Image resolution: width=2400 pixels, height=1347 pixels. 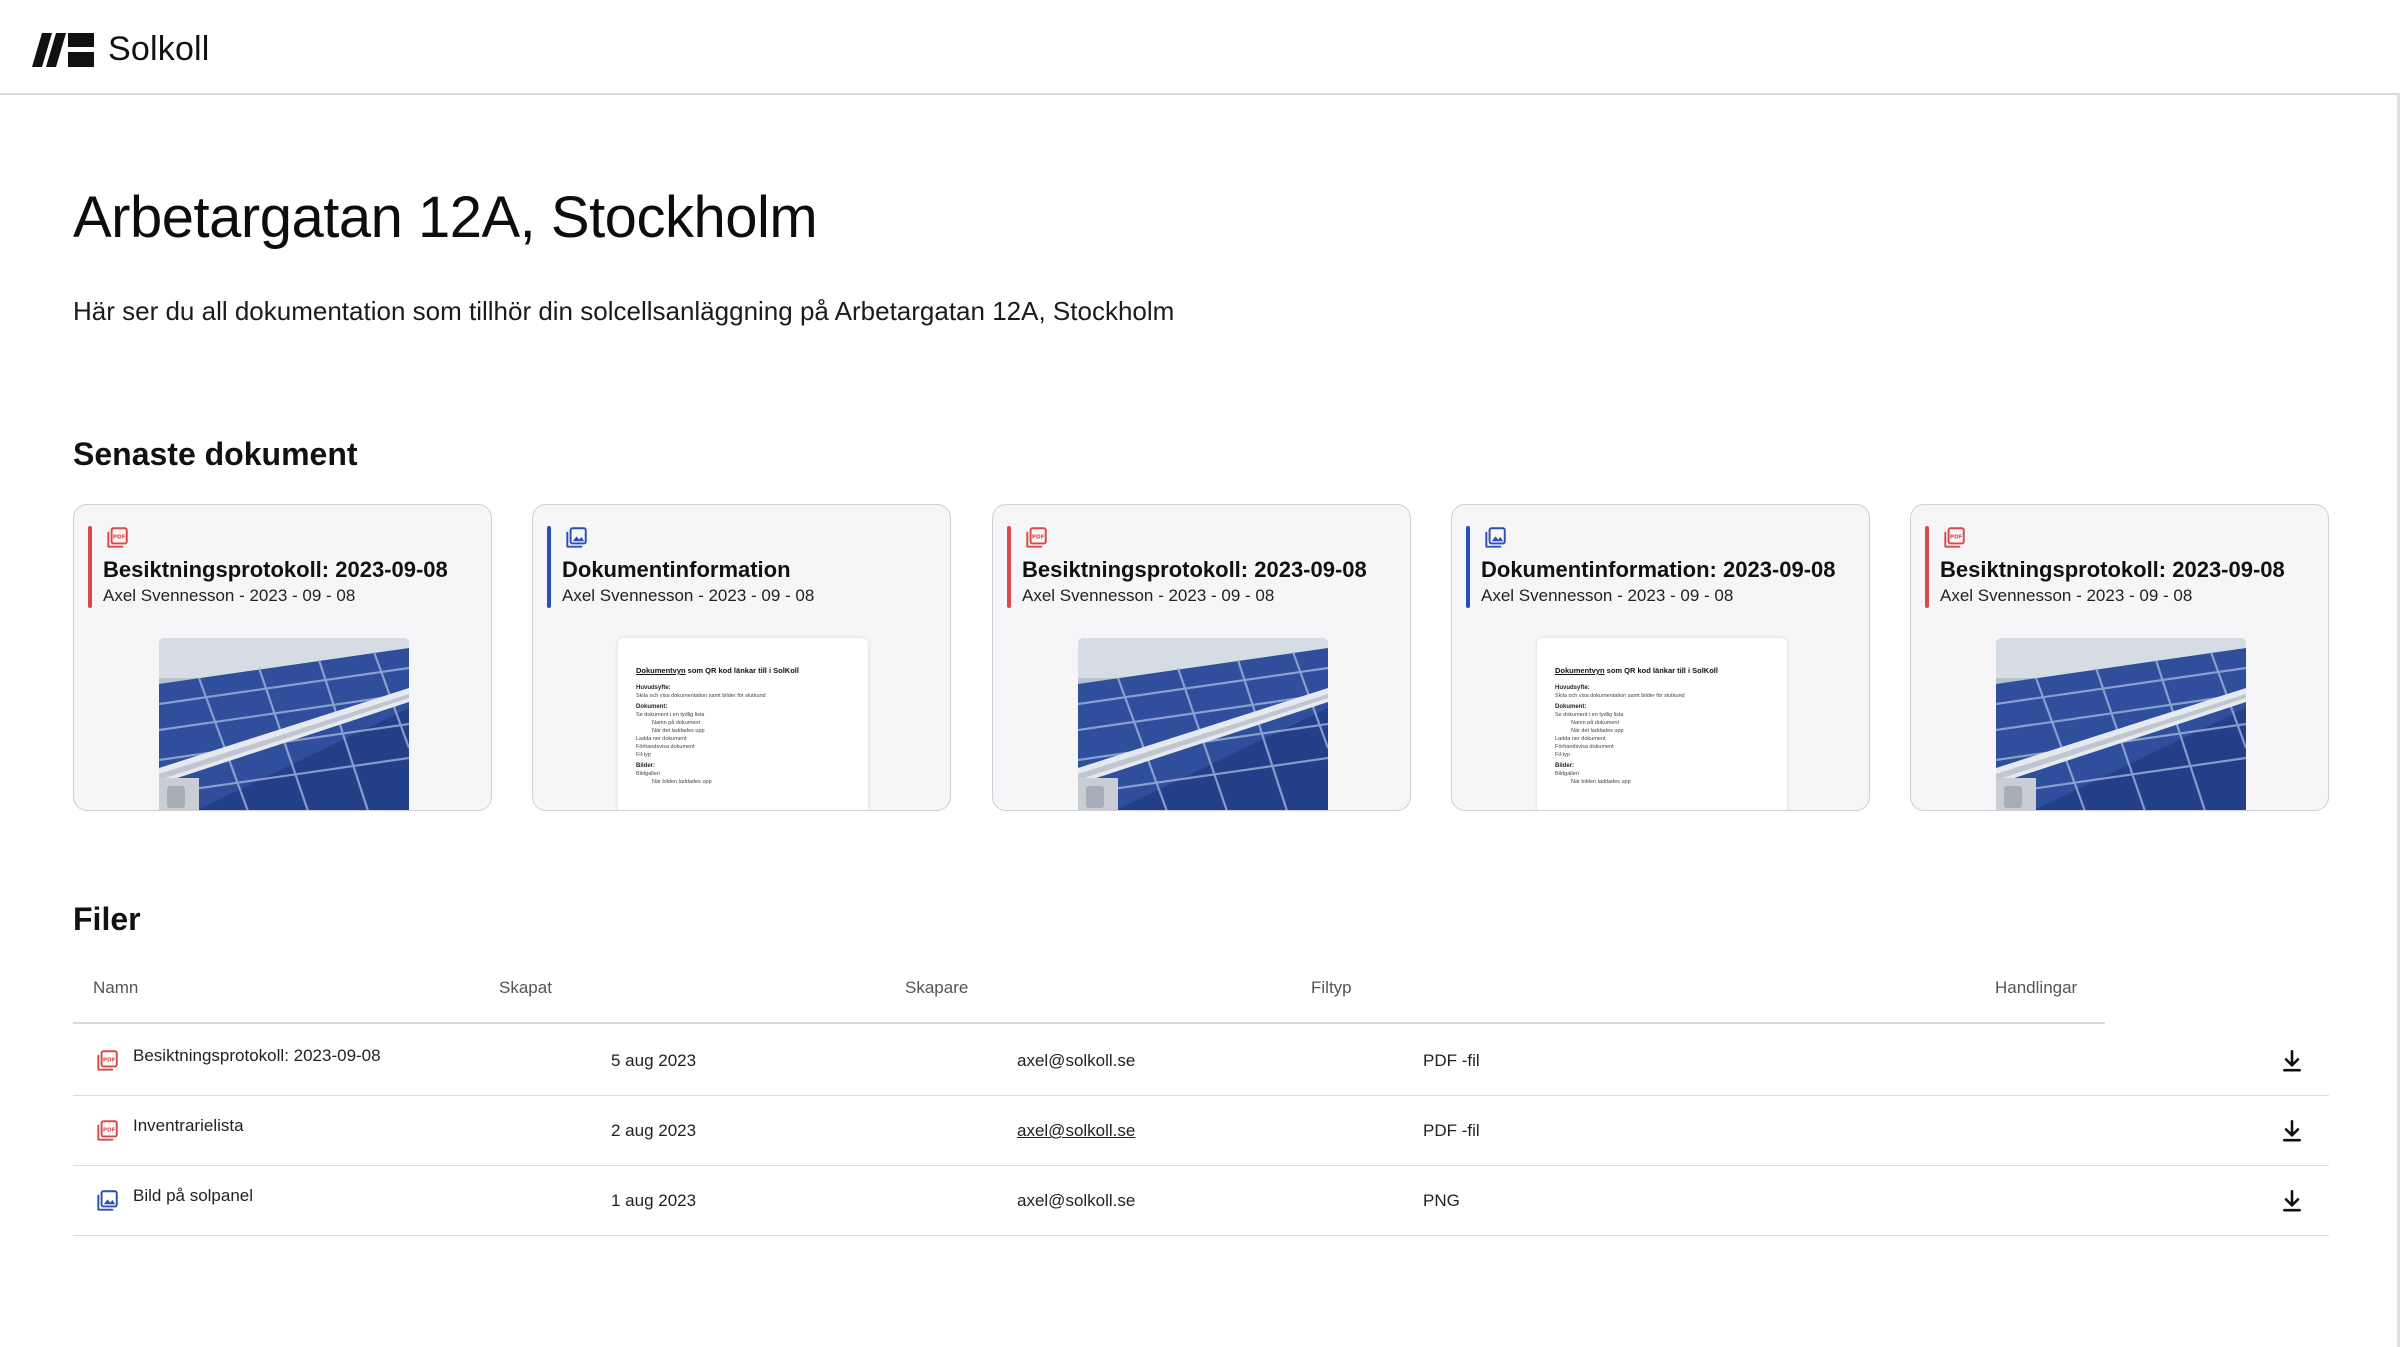 I want to click on top-bar: Solkoll, so click(x=1200, y=47).